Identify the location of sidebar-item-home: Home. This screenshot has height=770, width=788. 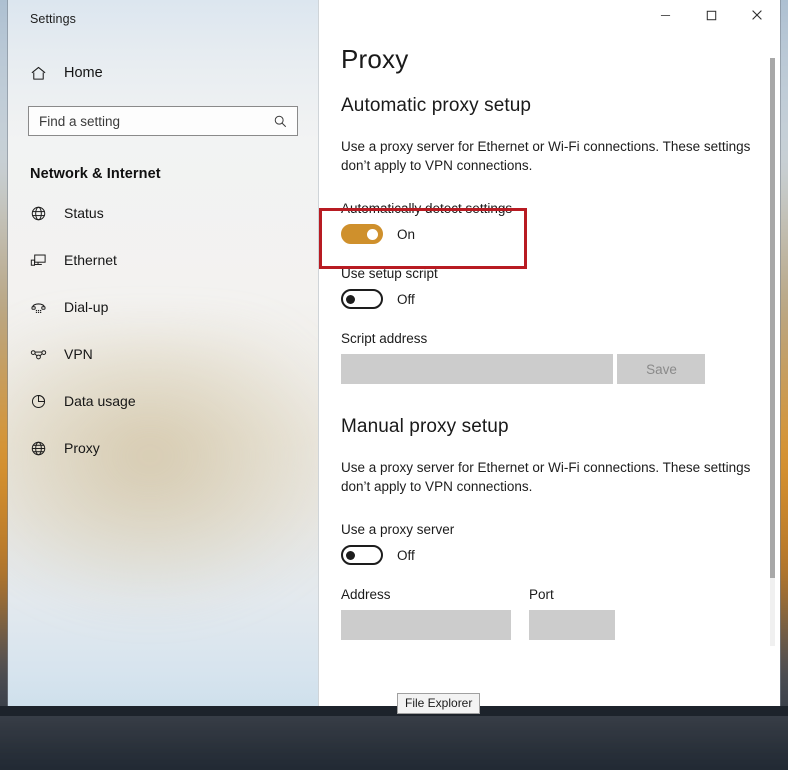
(173, 73).